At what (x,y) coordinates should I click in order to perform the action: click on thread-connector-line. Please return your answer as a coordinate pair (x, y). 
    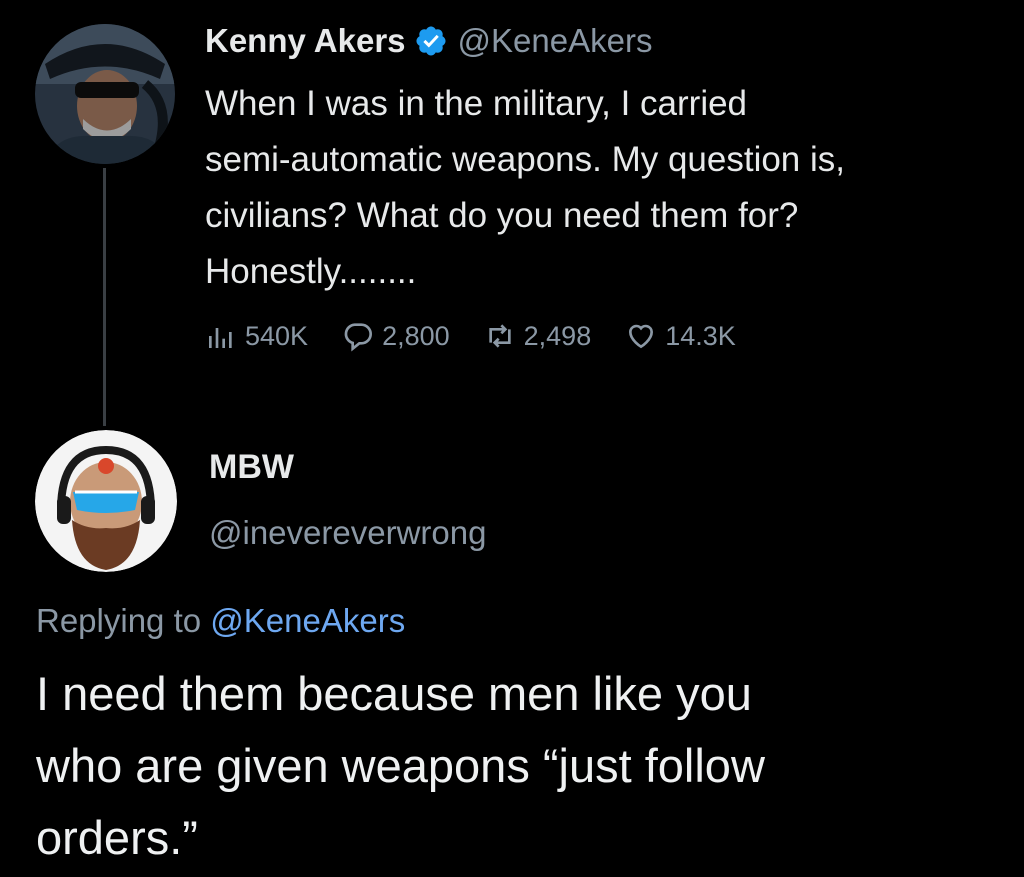
    Looking at the image, I should click on (104, 297).